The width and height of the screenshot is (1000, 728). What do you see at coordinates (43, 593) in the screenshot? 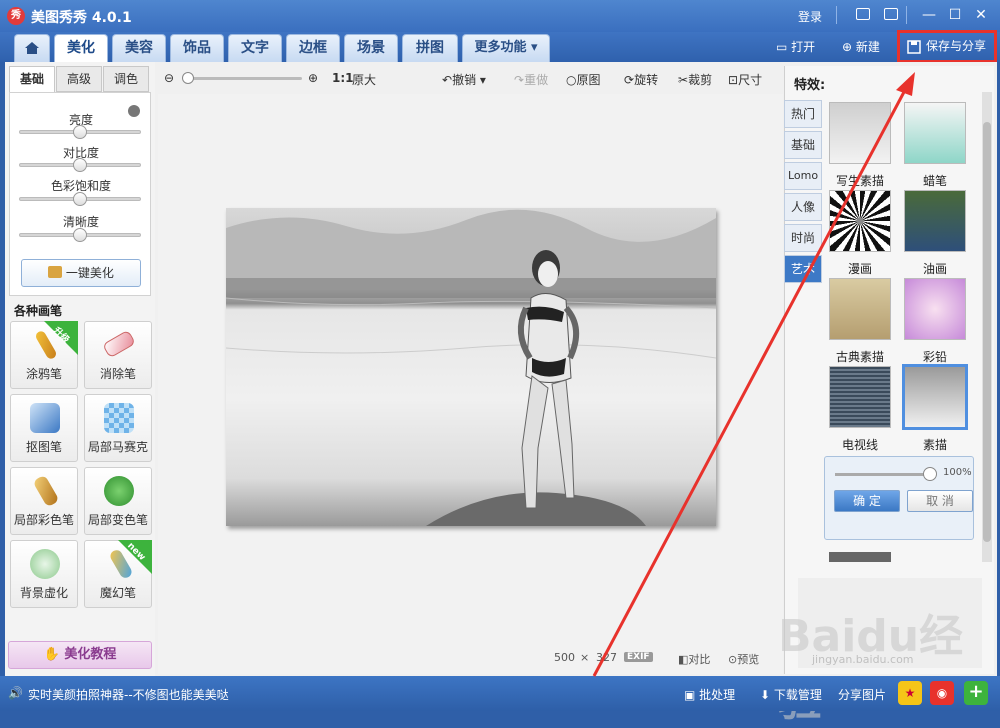
I see `tool-label: 背景虚化` at bounding box center [43, 593].